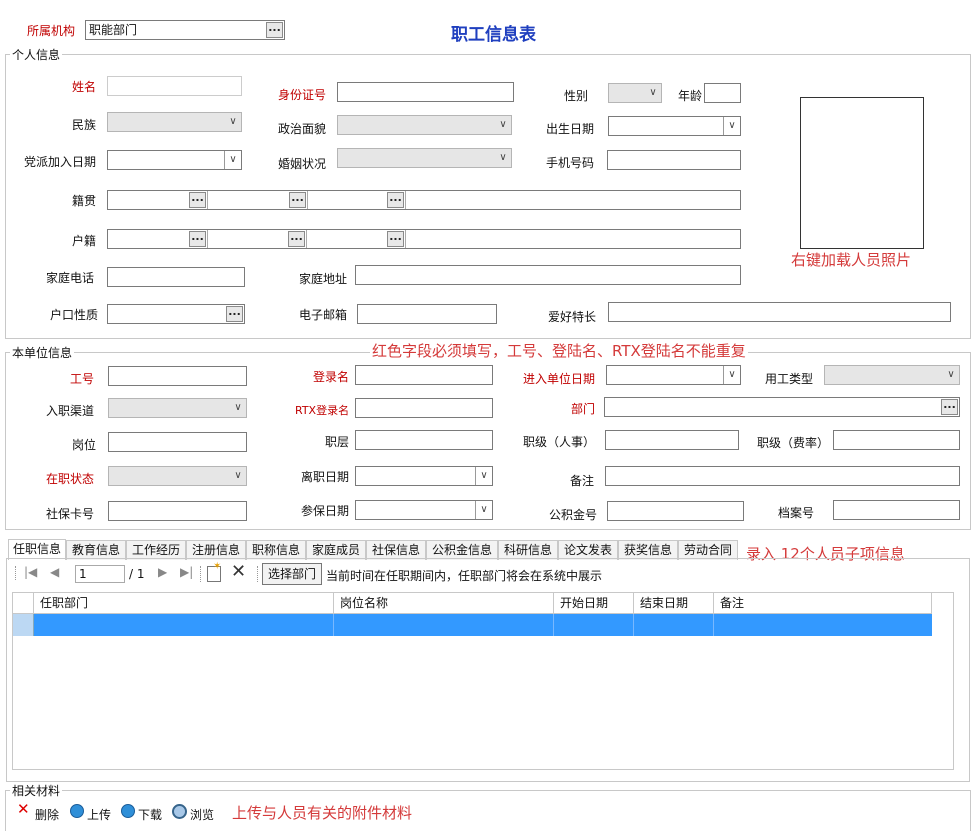 This screenshot has width=971, height=831. What do you see at coordinates (177, 376) in the screenshot?
I see `empno-input` at bounding box center [177, 376].